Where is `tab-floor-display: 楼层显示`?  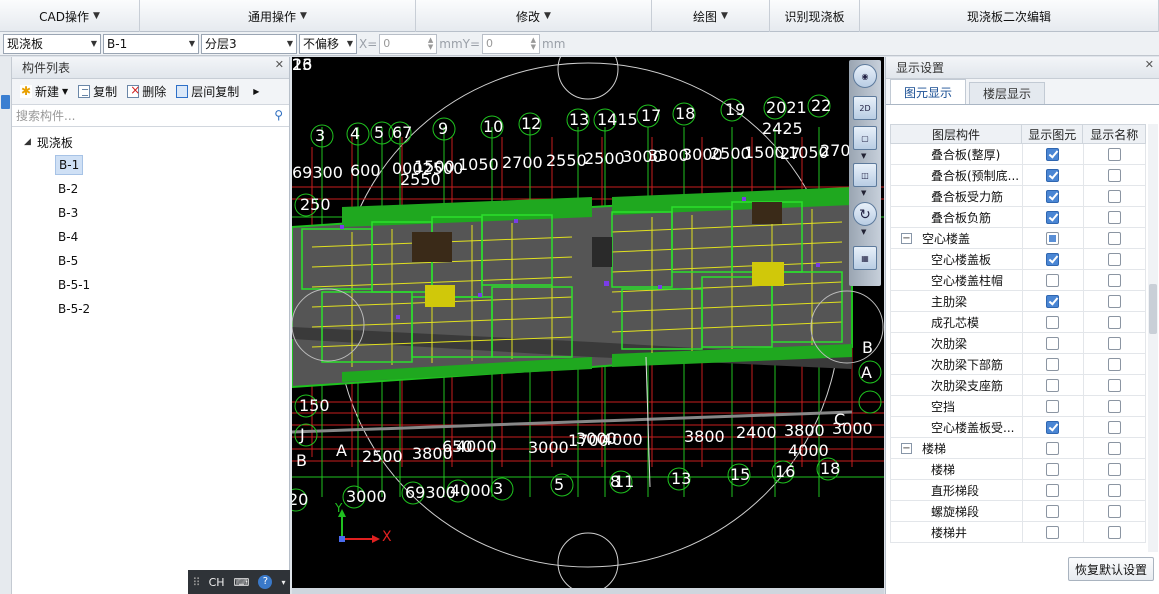
tab-floor-display: 楼层显示 is located at coordinates (1007, 93).